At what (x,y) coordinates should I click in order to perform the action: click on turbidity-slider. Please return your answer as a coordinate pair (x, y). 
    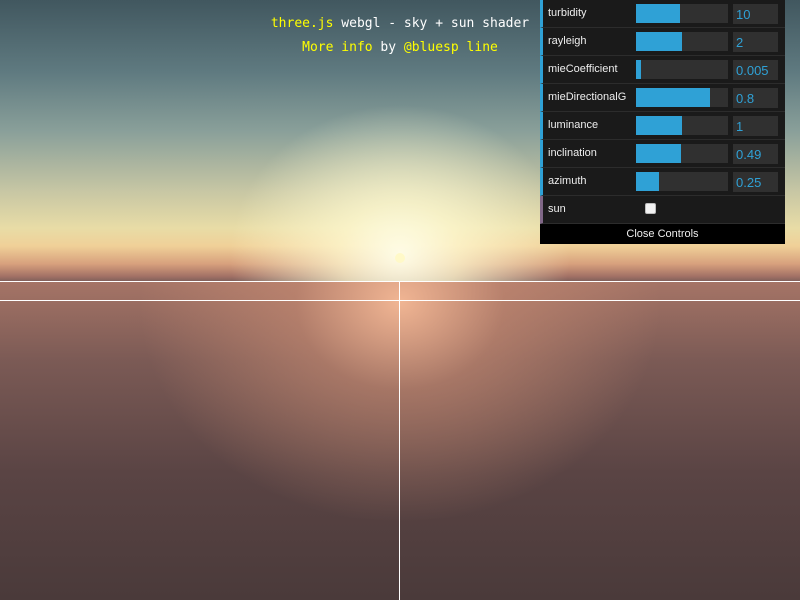
    Looking at the image, I should click on (682, 13).